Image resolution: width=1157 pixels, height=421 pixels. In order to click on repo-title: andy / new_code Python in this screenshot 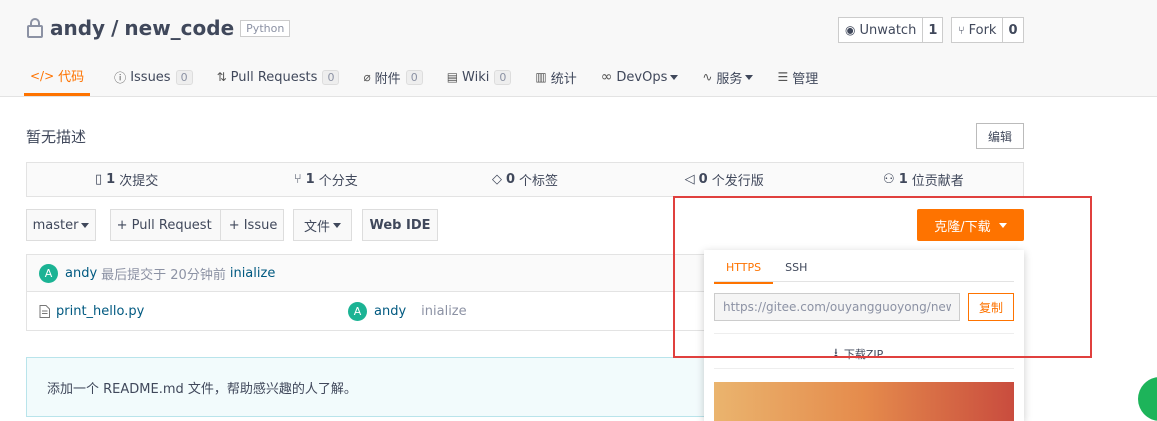, I will do `click(158, 28)`.